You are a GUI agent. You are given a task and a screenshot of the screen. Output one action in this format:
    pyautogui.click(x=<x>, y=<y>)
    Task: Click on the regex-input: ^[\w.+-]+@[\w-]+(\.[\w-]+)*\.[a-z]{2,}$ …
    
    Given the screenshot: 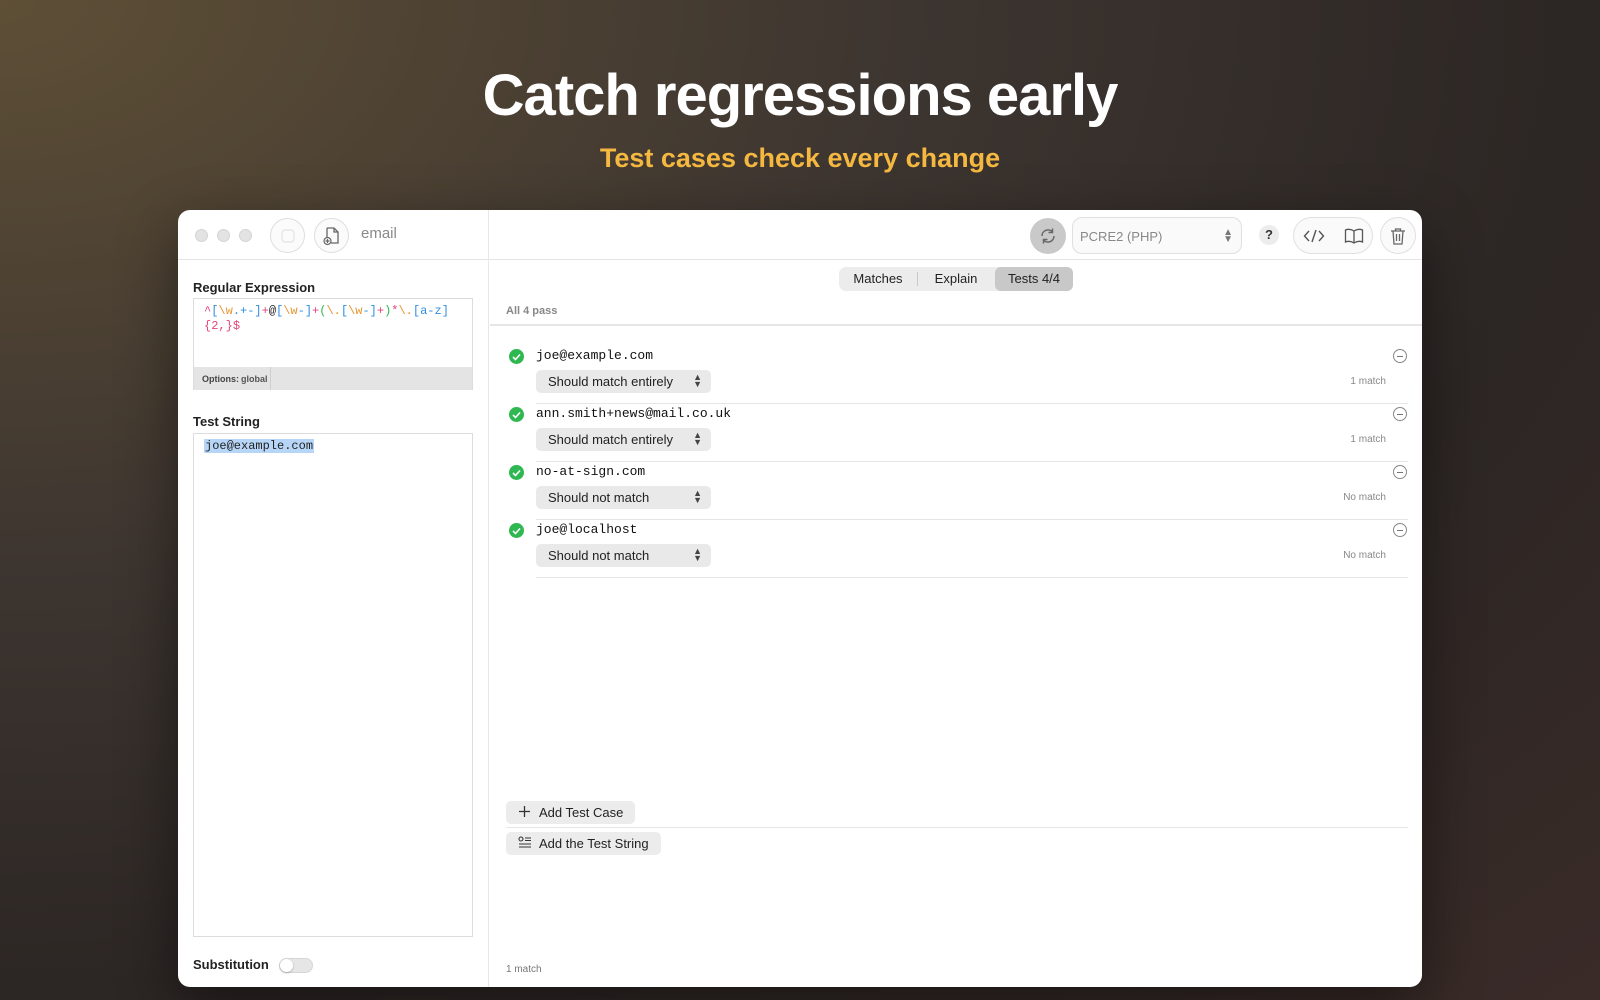 What is the action you would take?
    pyautogui.click(x=333, y=344)
    